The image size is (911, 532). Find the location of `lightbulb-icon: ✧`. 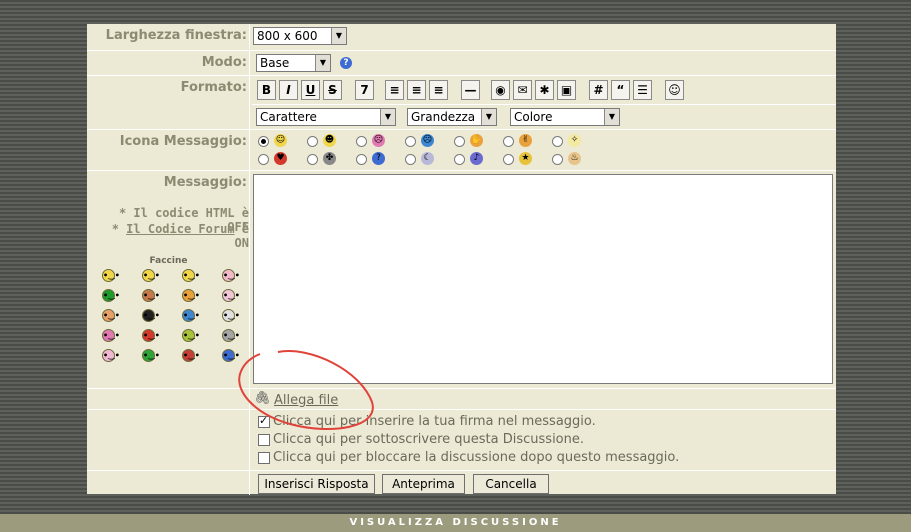

lightbulb-icon: ✧ is located at coordinates (574, 140).